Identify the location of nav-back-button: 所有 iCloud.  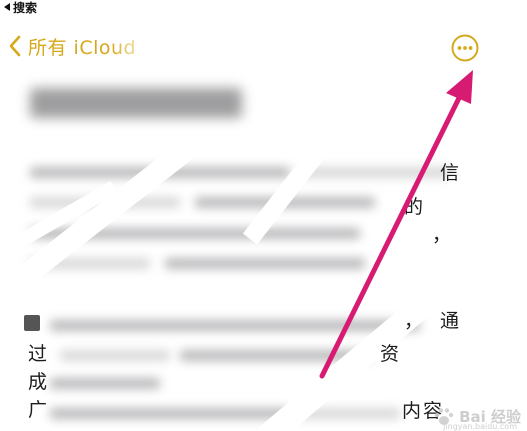
(89, 46).